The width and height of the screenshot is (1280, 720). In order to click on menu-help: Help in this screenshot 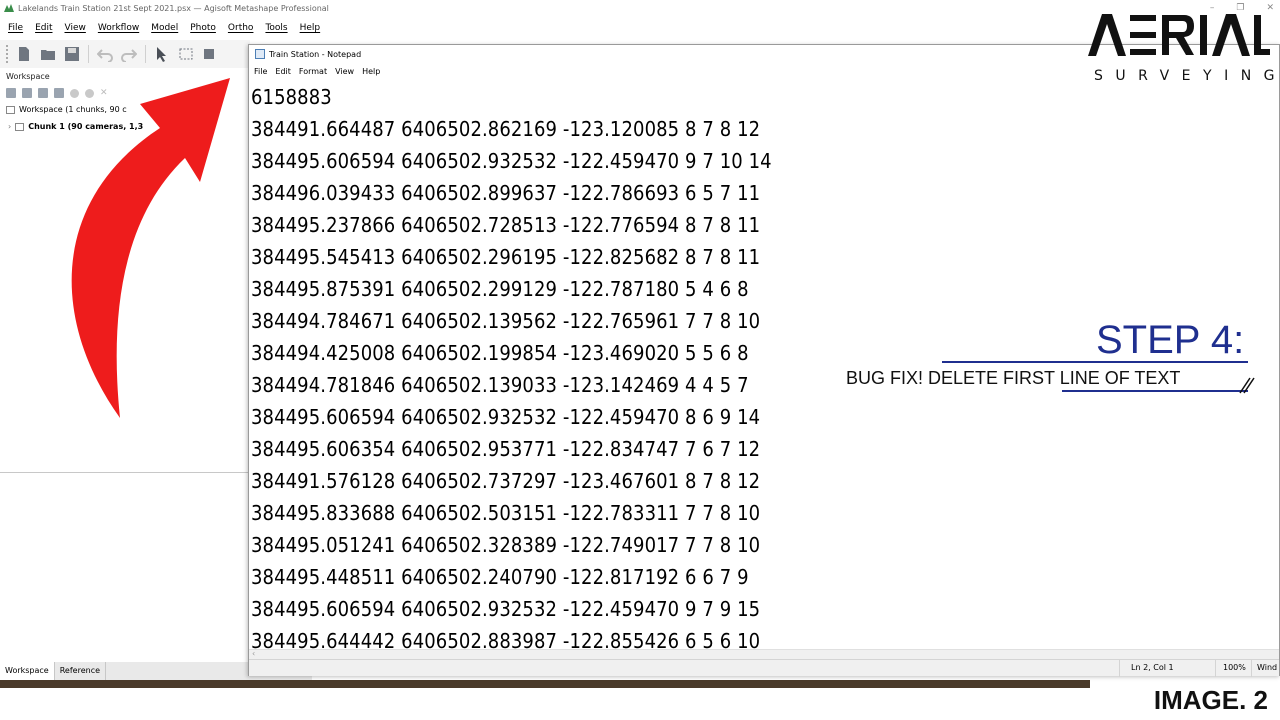, I will do `click(310, 28)`.